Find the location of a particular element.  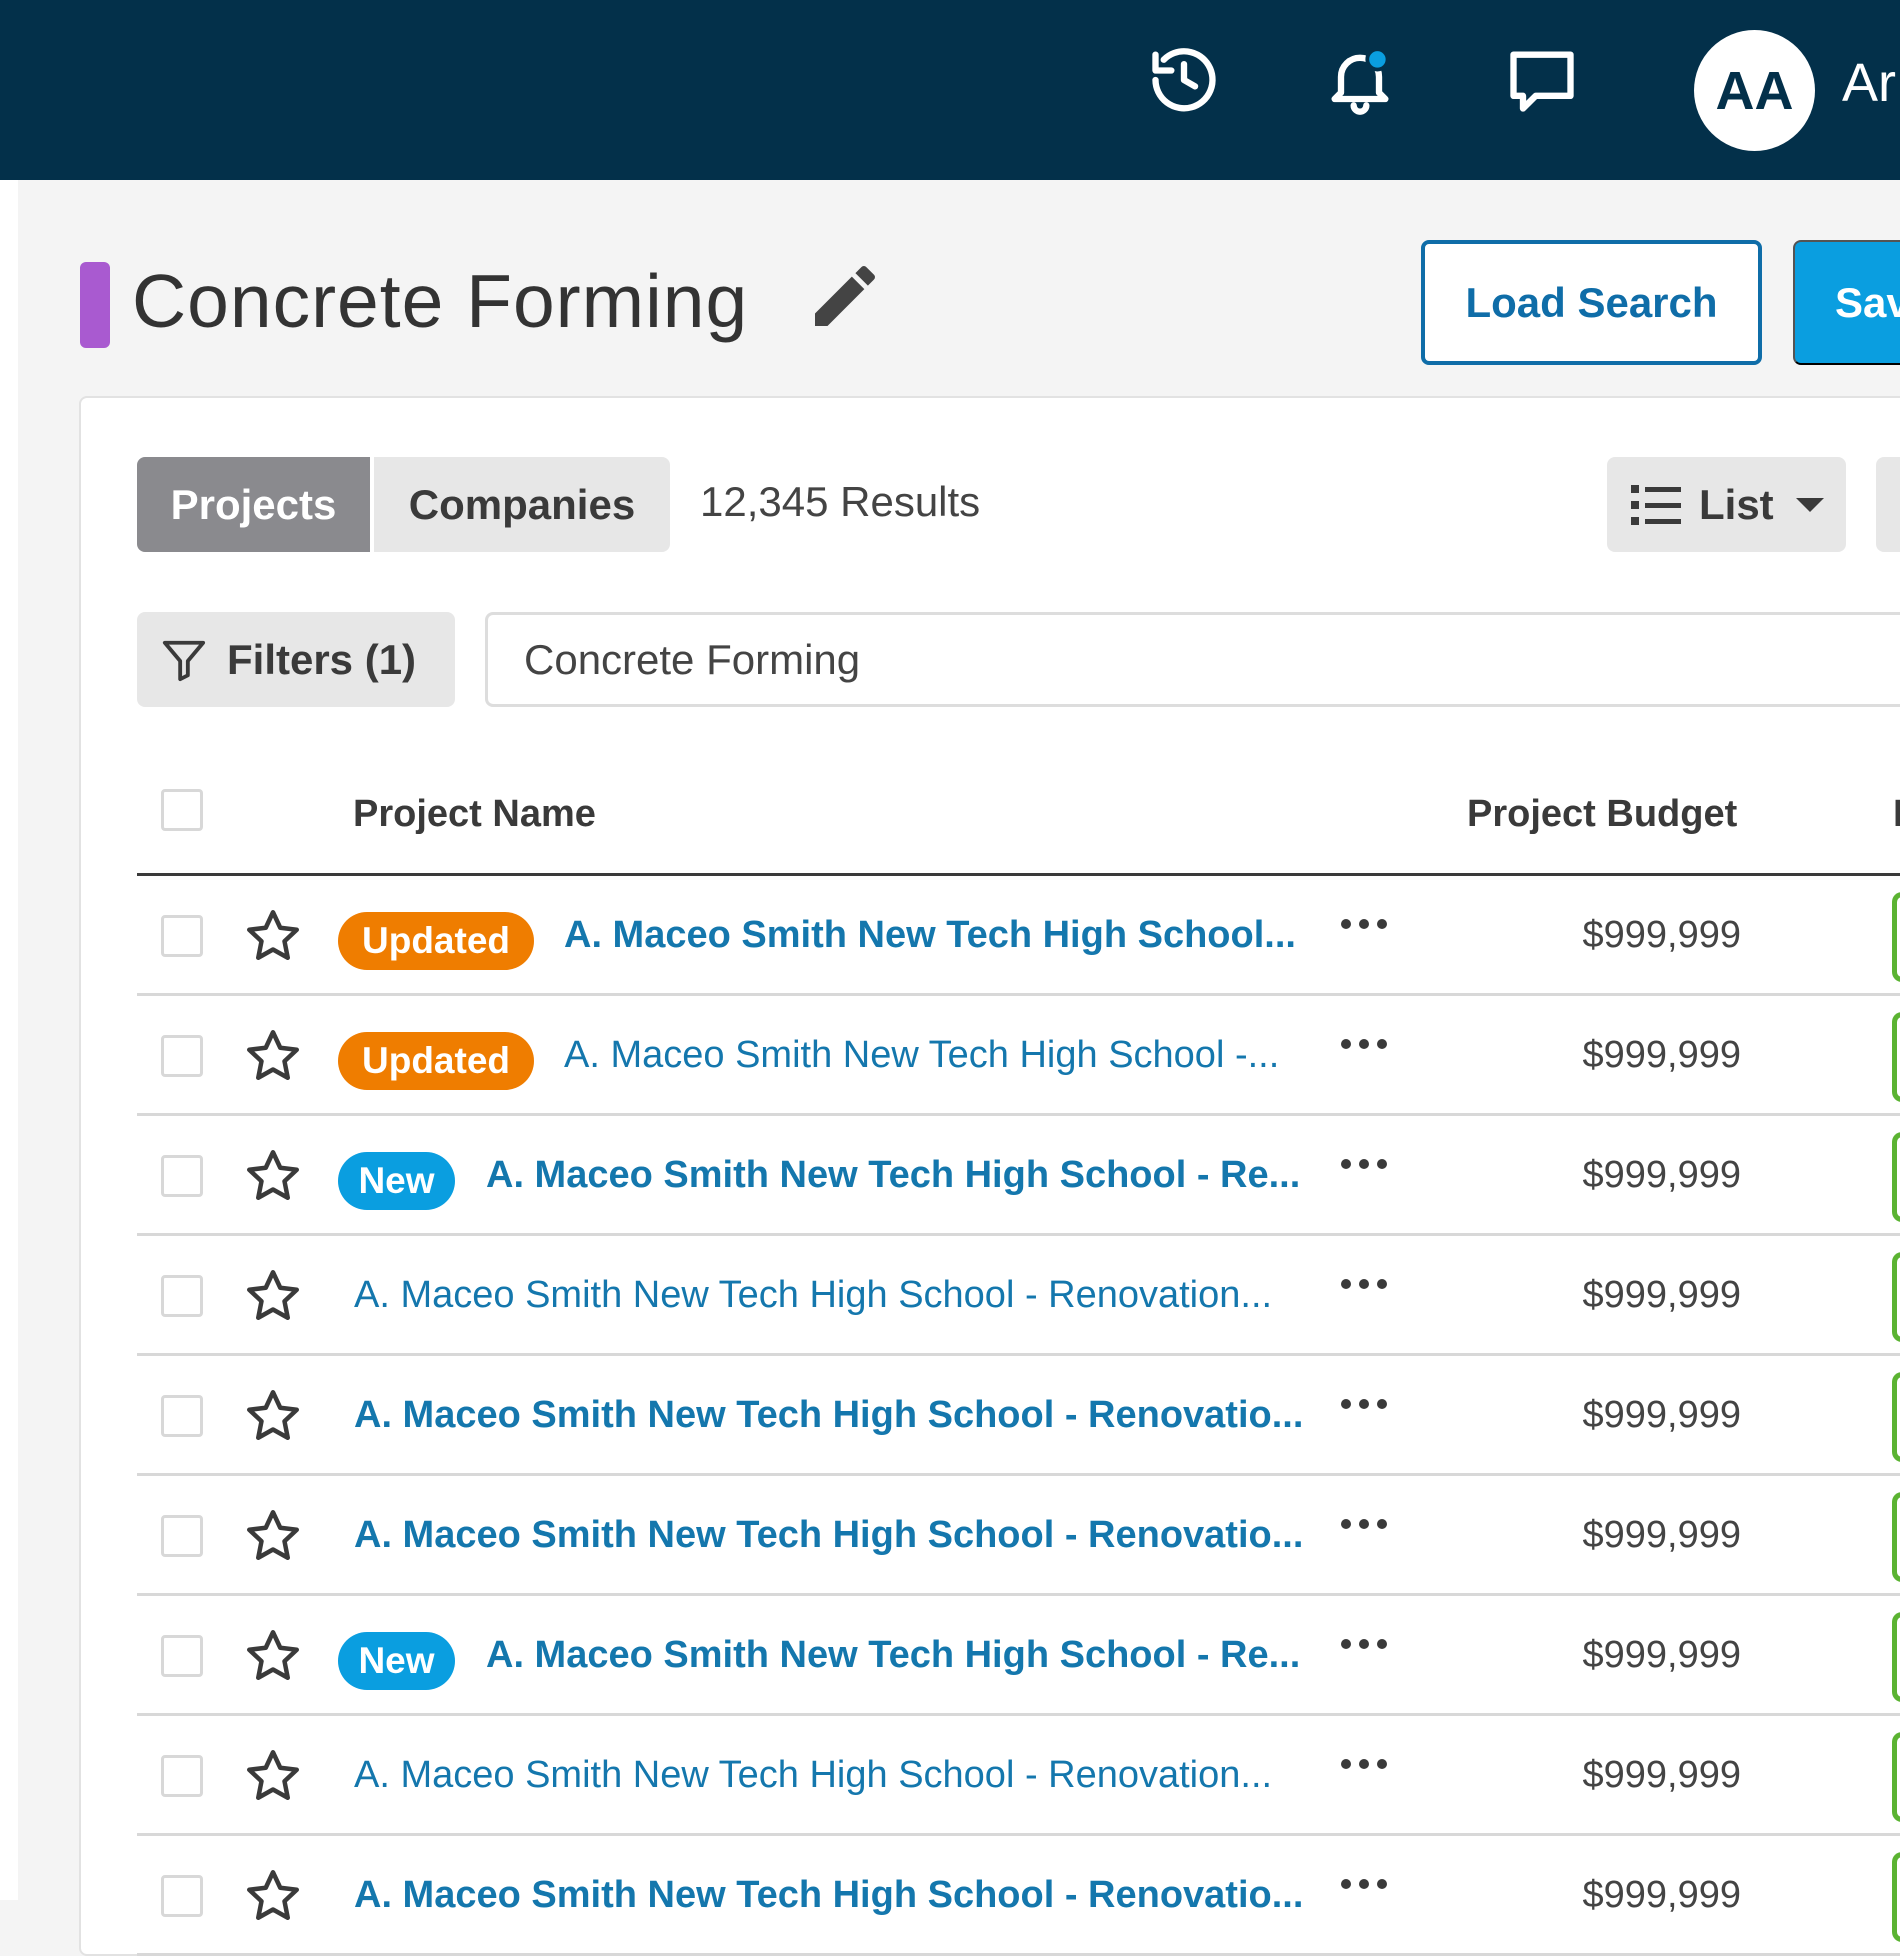

load-search-button: Load Search is located at coordinates (1591, 302).